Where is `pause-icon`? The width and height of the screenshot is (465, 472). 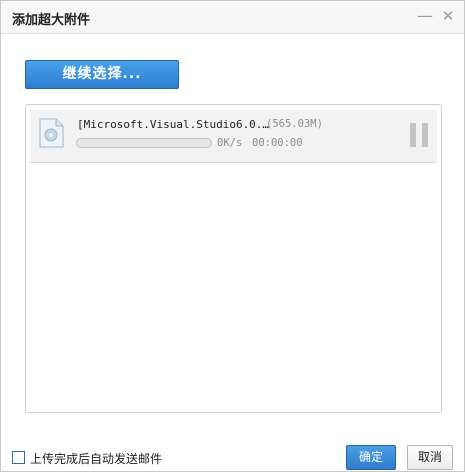 pause-icon is located at coordinates (420, 135).